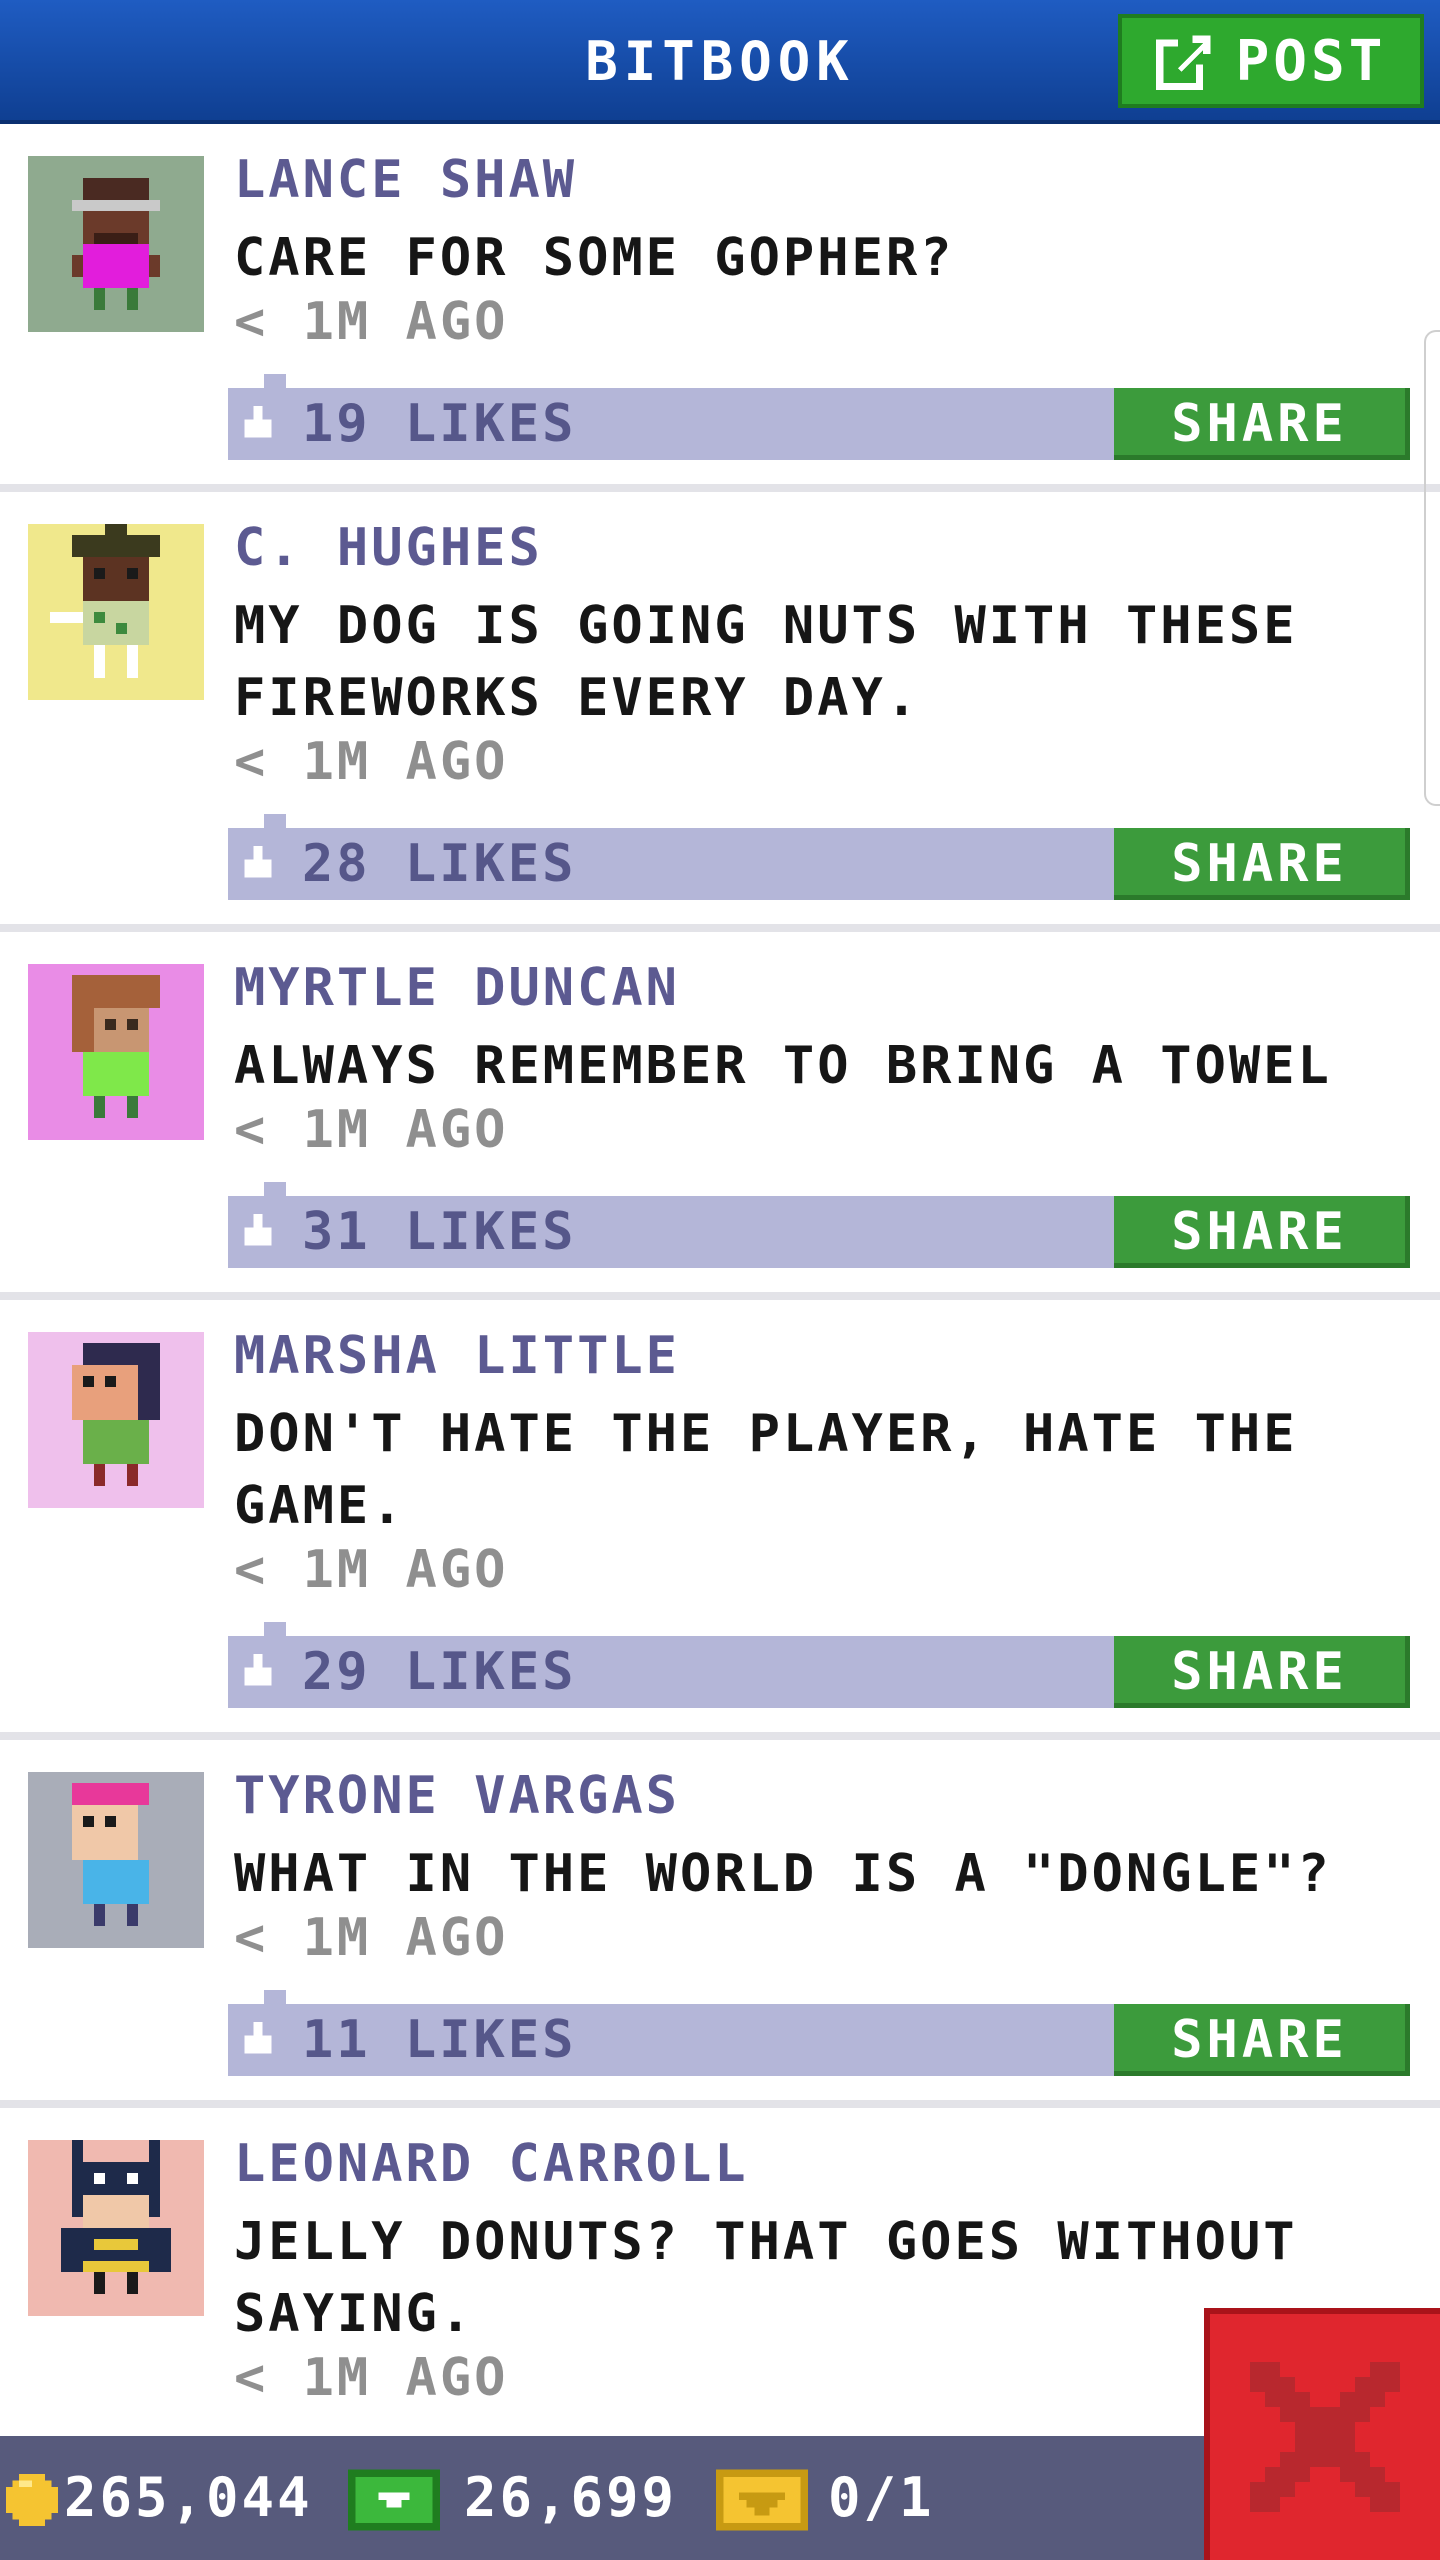 The image size is (1440, 2560). What do you see at coordinates (766, 1470) in the screenshot?
I see `post-message: DON'T HATE THE PLAYER, HATE THE GAME.` at bounding box center [766, 1470].